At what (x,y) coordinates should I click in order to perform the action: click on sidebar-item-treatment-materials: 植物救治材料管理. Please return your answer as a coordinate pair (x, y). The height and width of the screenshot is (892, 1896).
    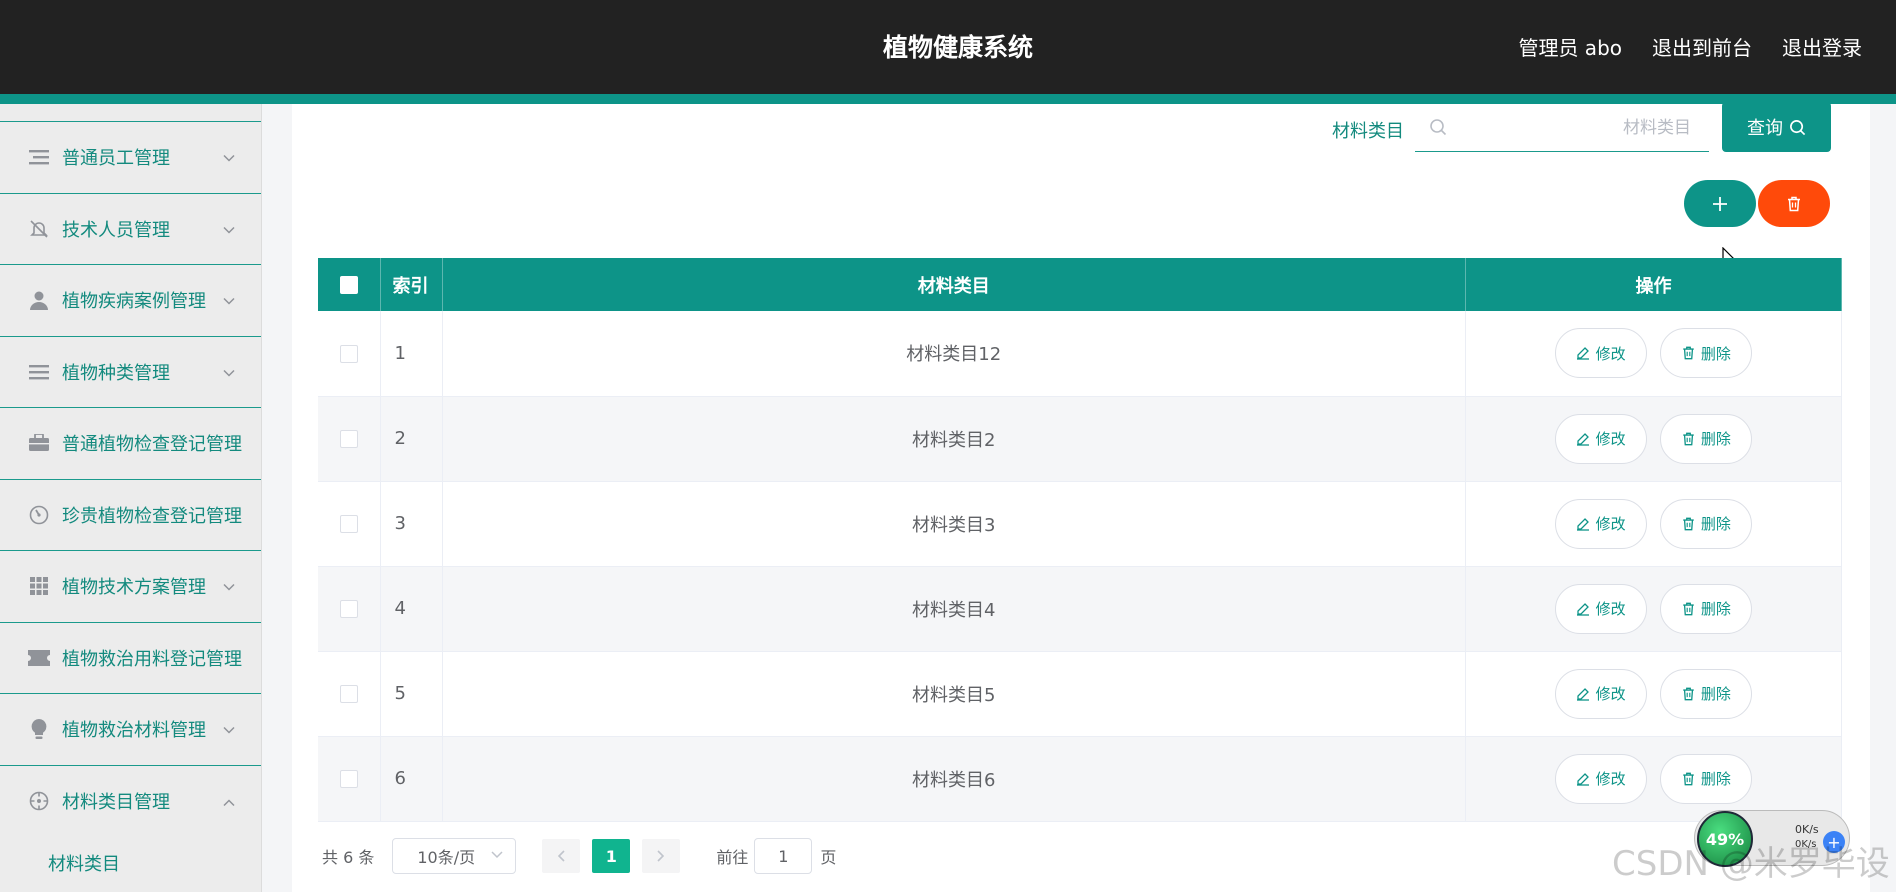
    Looking at the image, I should click on (130, 729).